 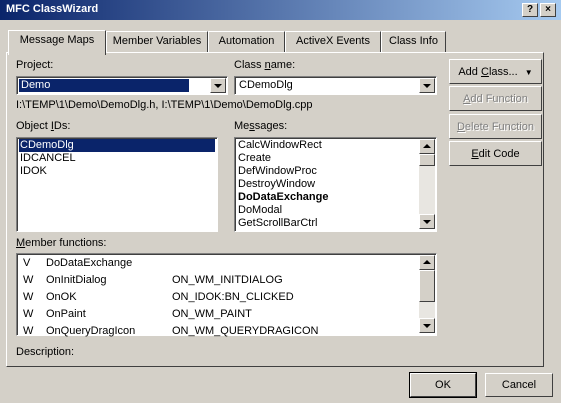 What do you see at coordinates (36, 85) in the screenshot?
I see `project-value: Demo` at bounding box center [36, 85].